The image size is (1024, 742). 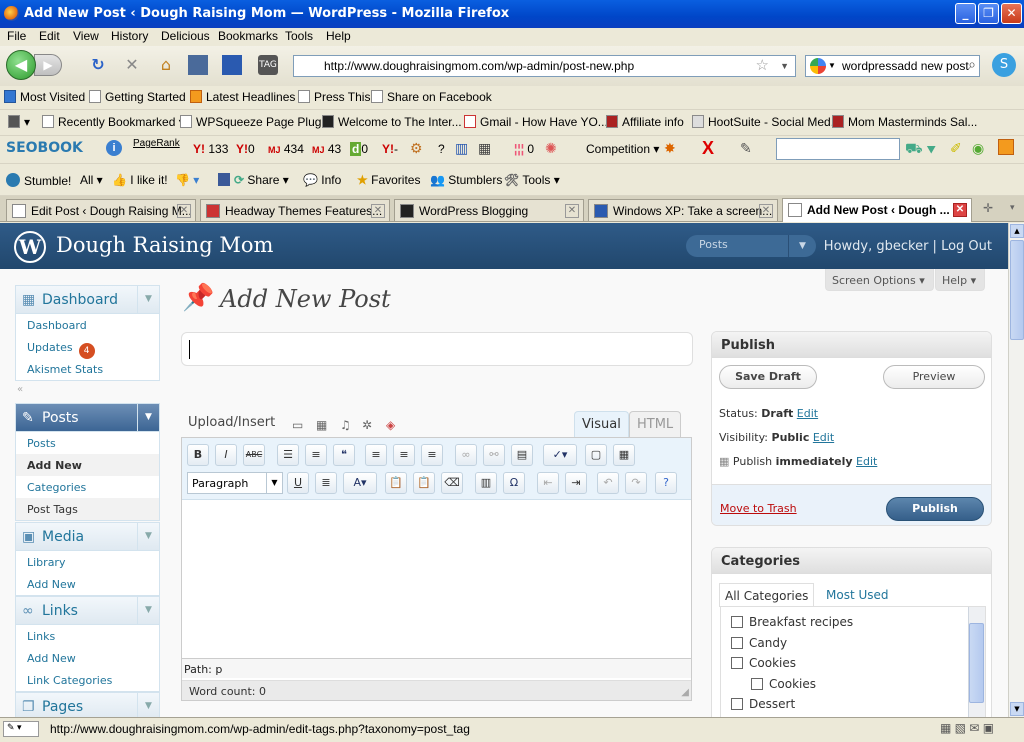 I want to click on menu-media-library: Library, so click(x=87, y=562).